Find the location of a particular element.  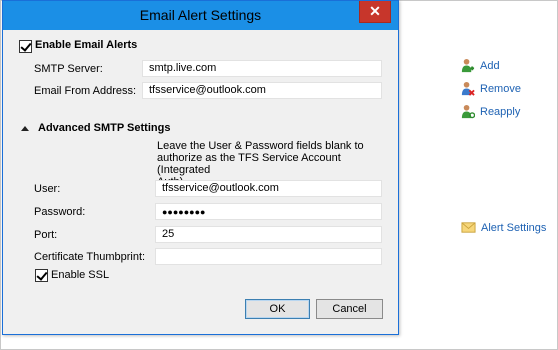

enable-email-alerts-label: Enable Email Alerts is located at coordinates (86, 45).